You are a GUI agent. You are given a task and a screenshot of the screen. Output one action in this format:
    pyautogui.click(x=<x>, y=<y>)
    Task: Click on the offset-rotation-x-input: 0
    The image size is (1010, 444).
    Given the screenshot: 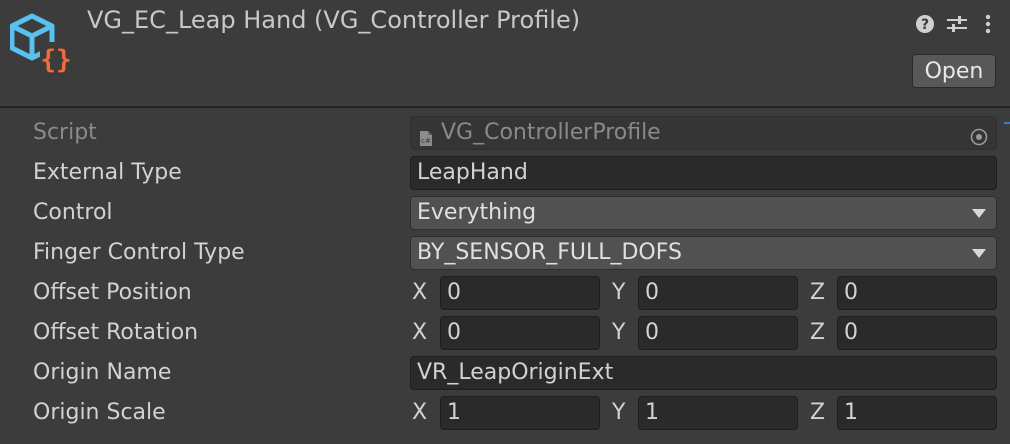 What is the action you would take?
    pyautogui.click(x=520, y=333)
    